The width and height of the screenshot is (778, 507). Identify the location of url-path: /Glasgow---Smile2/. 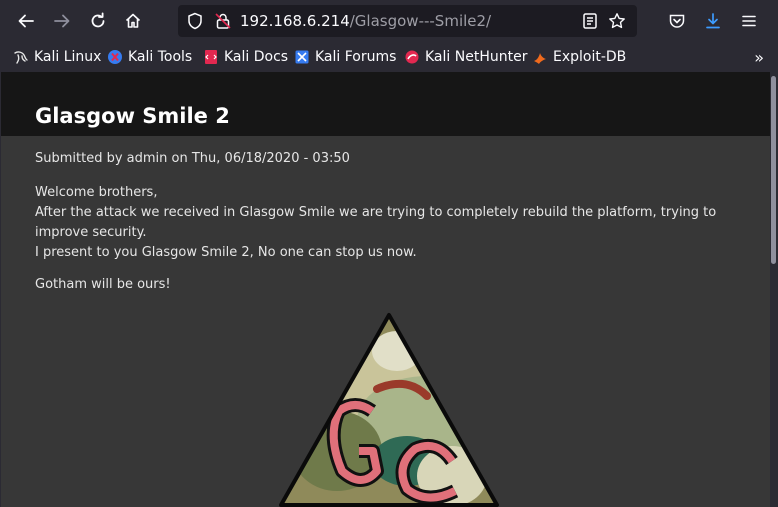
(420, 21).